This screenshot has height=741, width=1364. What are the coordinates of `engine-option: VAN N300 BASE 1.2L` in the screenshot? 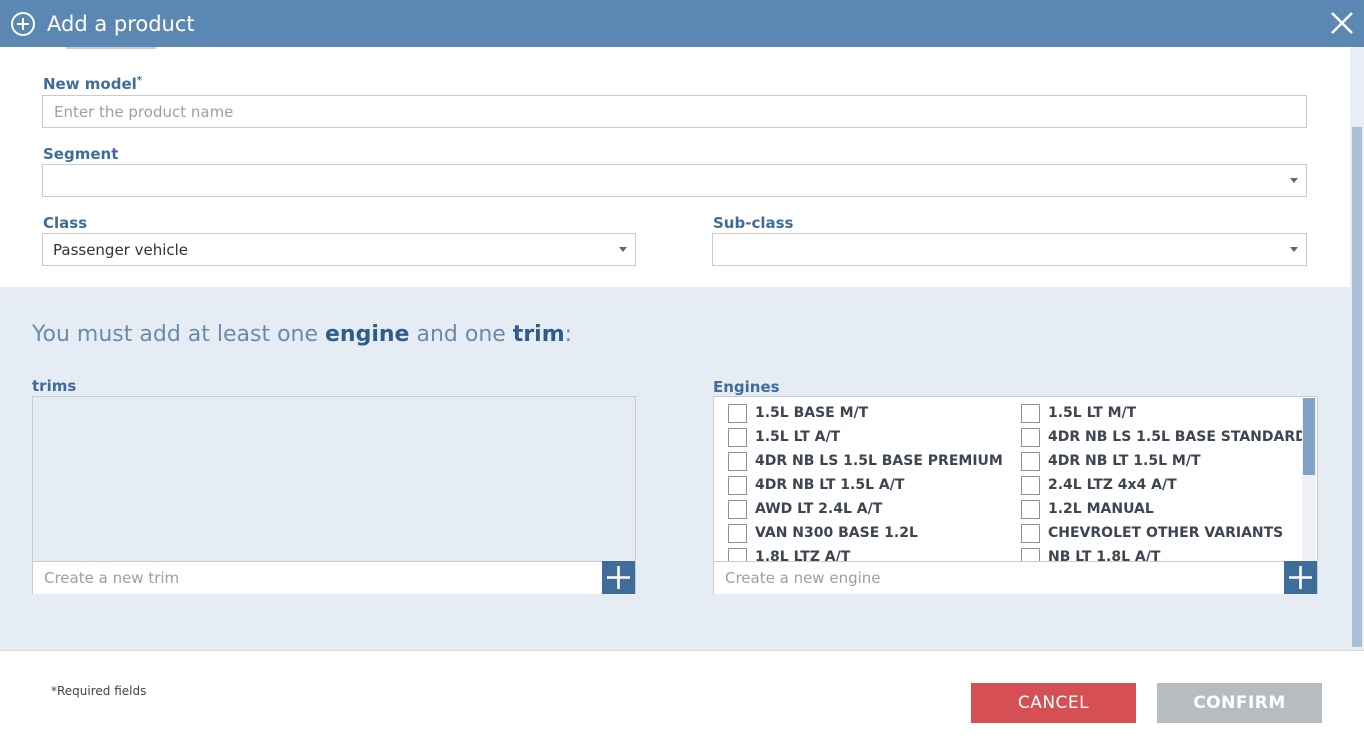 It's located at (823, 533).